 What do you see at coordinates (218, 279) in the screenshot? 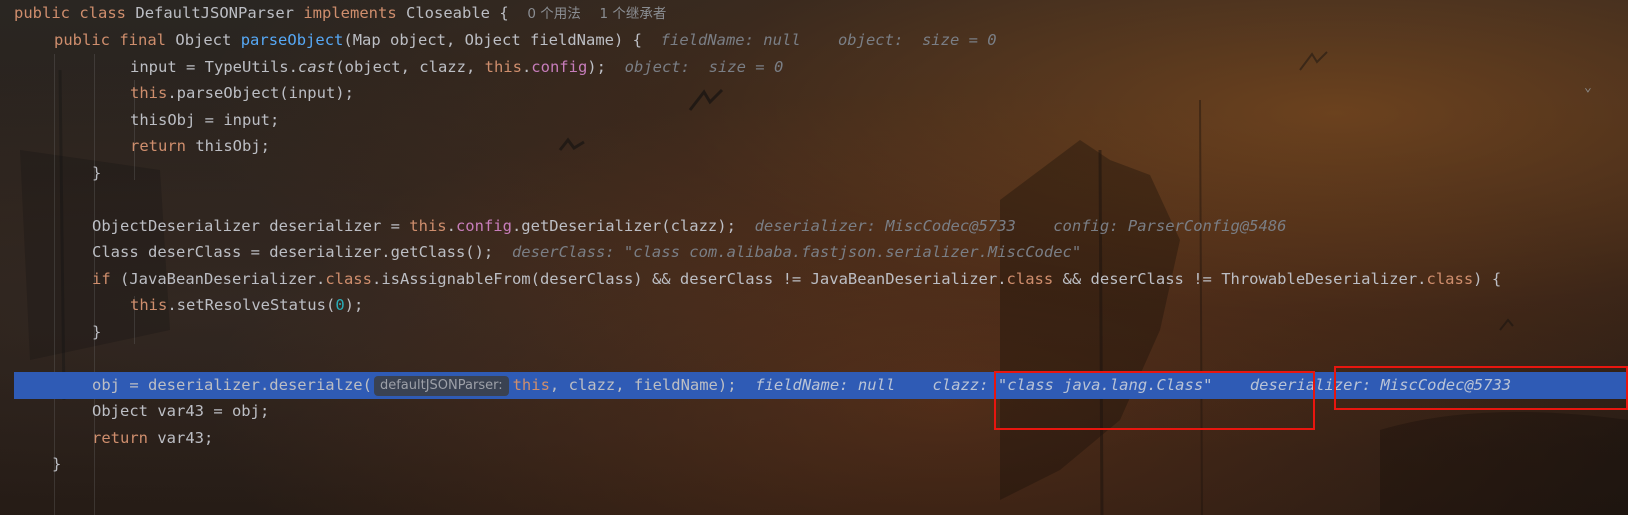
I see `code-text: (JavaBeanDeserializer.` at bounding box center [218, 279].